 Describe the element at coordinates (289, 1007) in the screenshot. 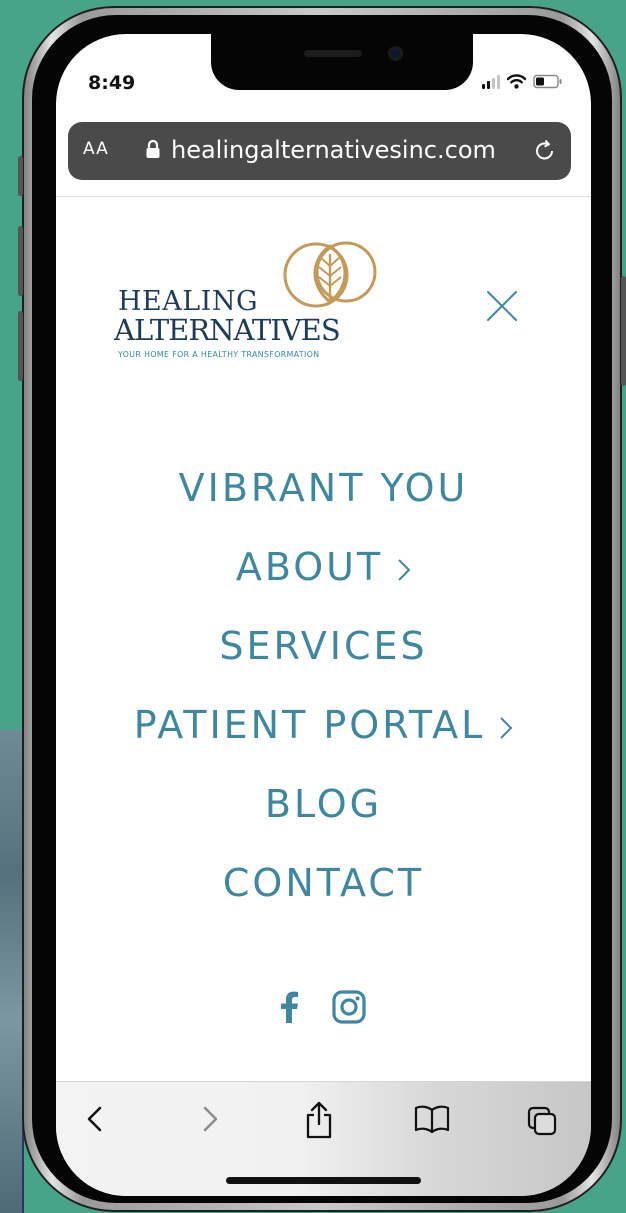

I see `facebook-icon` at that location.